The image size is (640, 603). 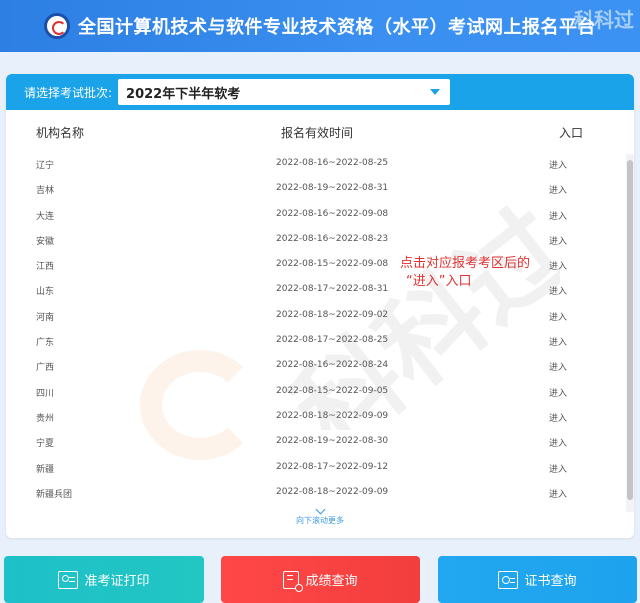 I want to click on certificate-query-label: 证书查询, so click(x=550, y=581).